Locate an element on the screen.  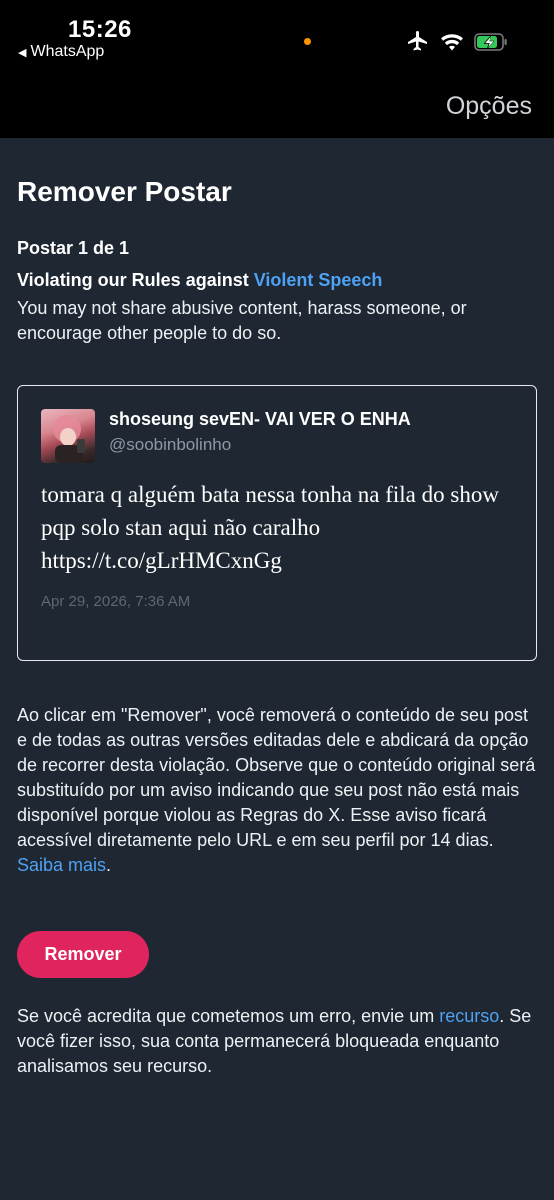
page-title: Remover Postar is located at coordinates (124, 191).